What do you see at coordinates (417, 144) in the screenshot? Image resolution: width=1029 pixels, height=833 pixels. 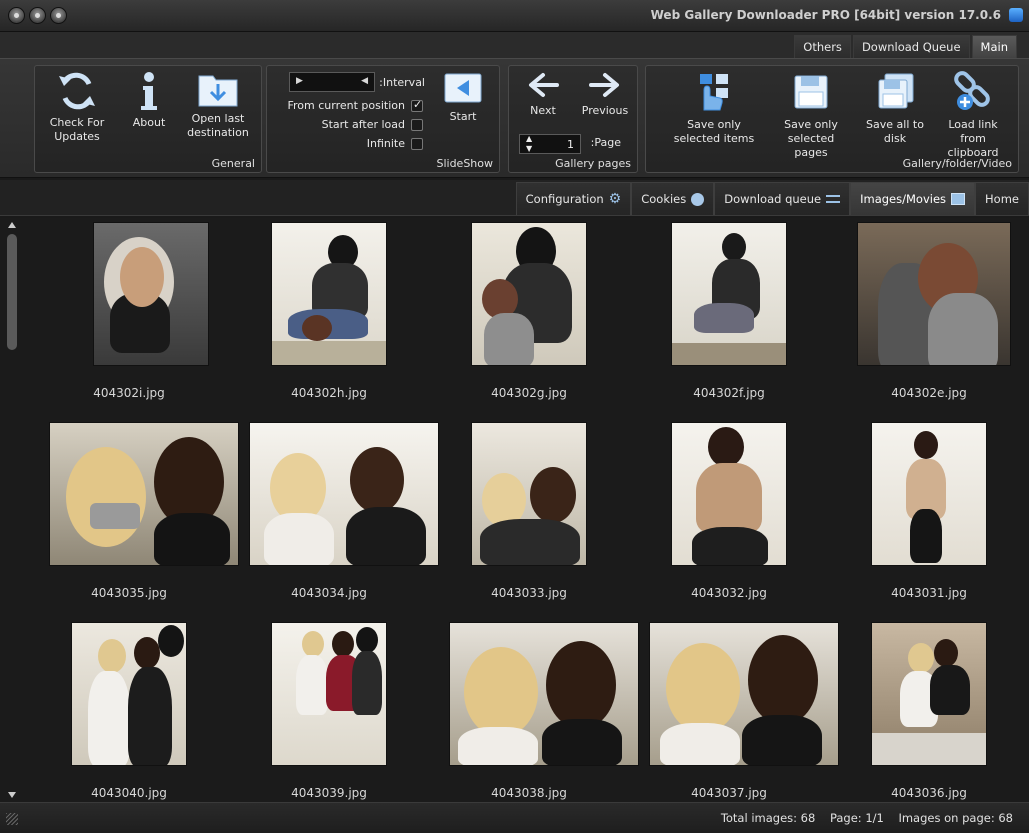 I see `infinite-checkbox` at bounding box center [417, 144].